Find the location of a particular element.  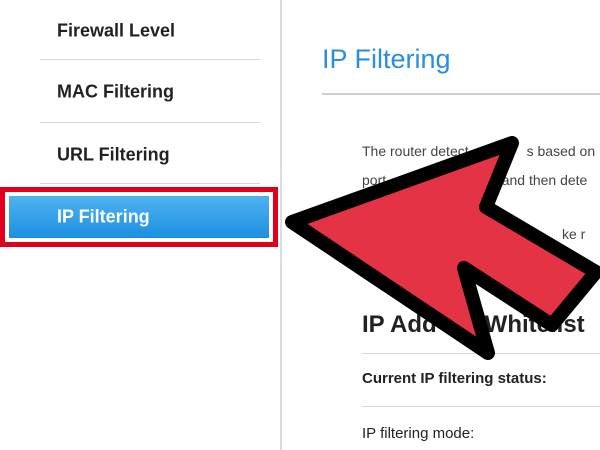

sidebar-item-label: URL Filtering is located at coordinates (113, 154).